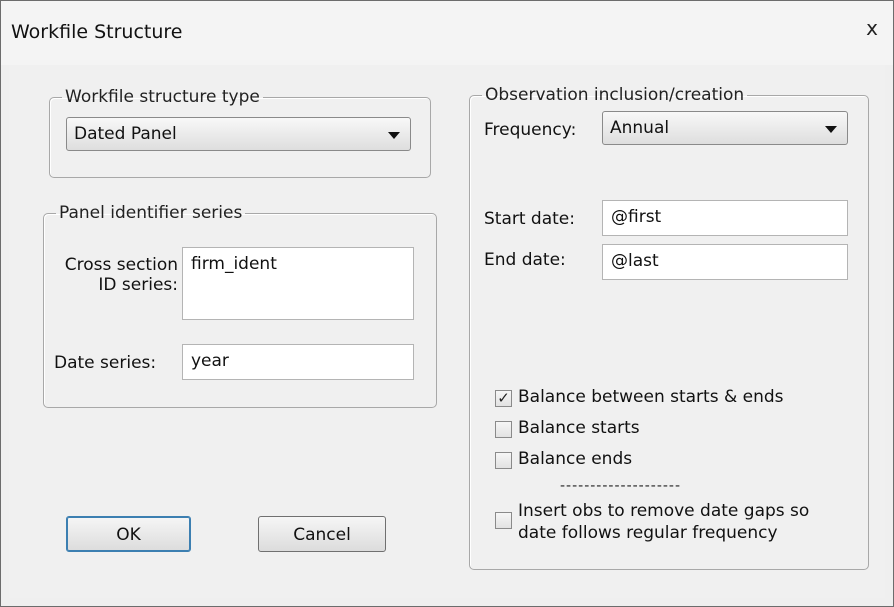 This screenshot has width=894, height=607. I want to click on frequency-dropdown: Annual, so click(725, 128).